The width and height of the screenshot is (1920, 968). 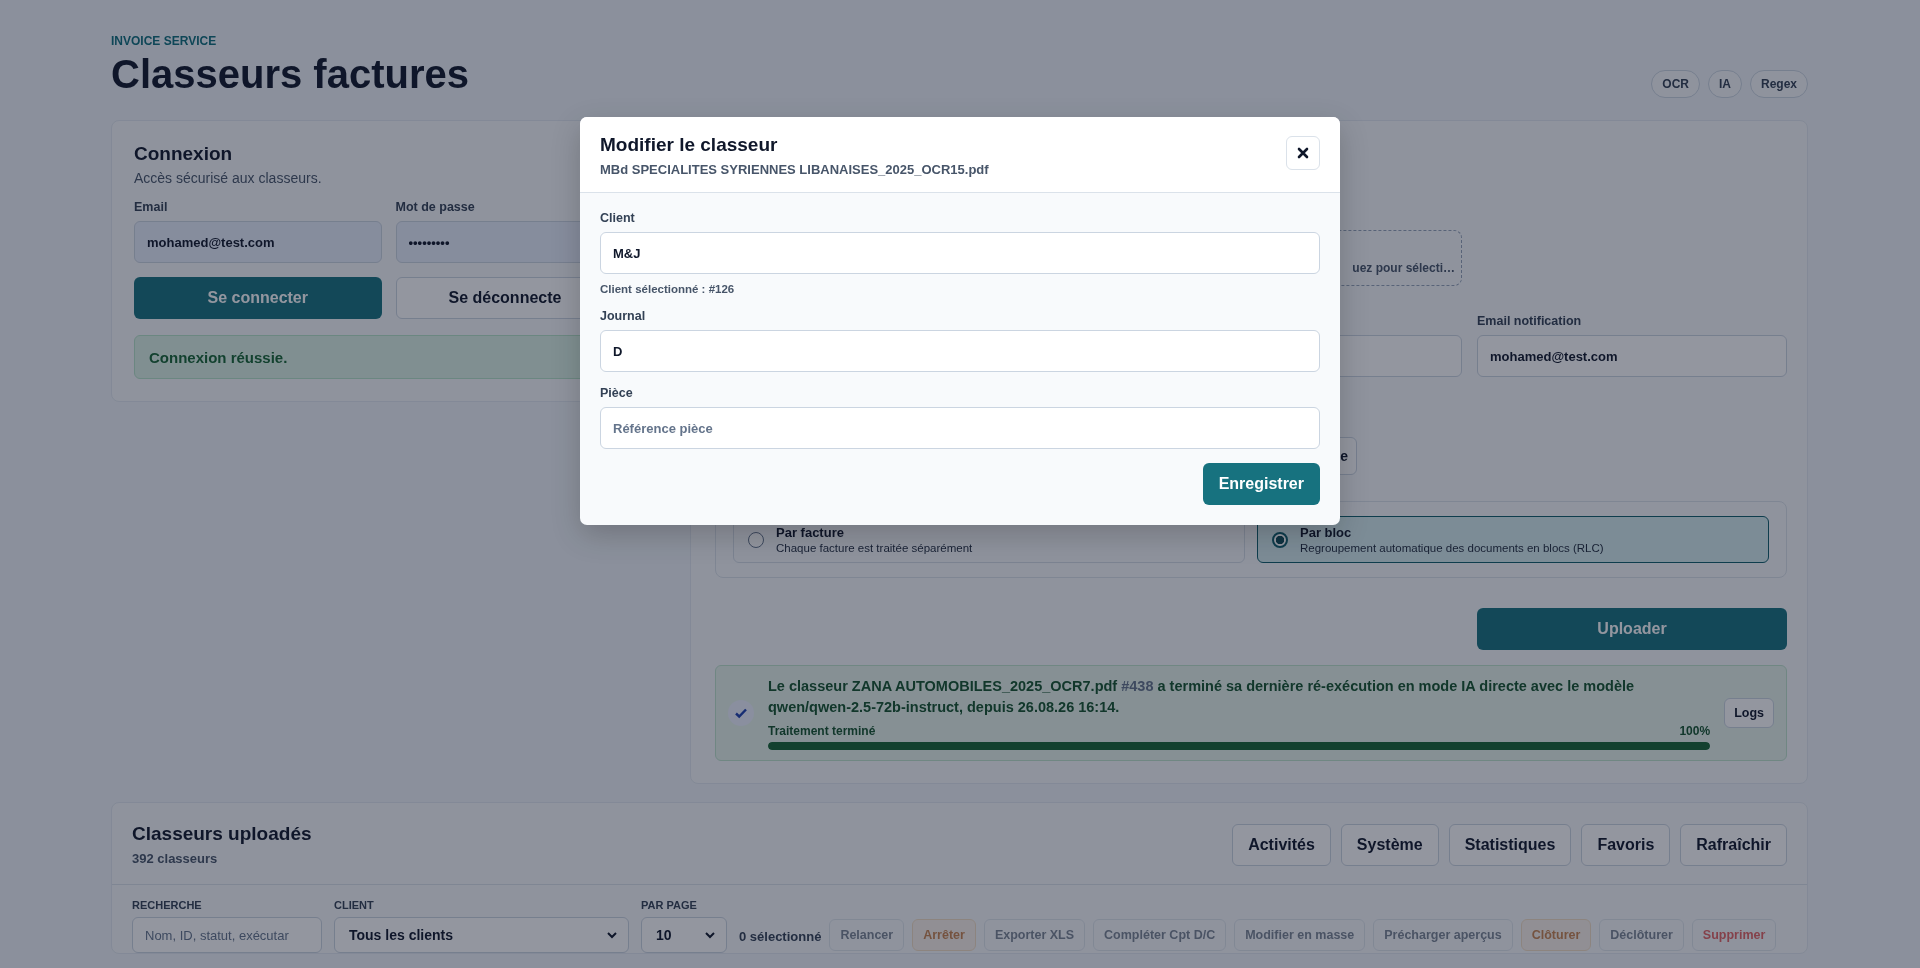 I want to click on progress-value: 100%, so click(x=1695, y=731).